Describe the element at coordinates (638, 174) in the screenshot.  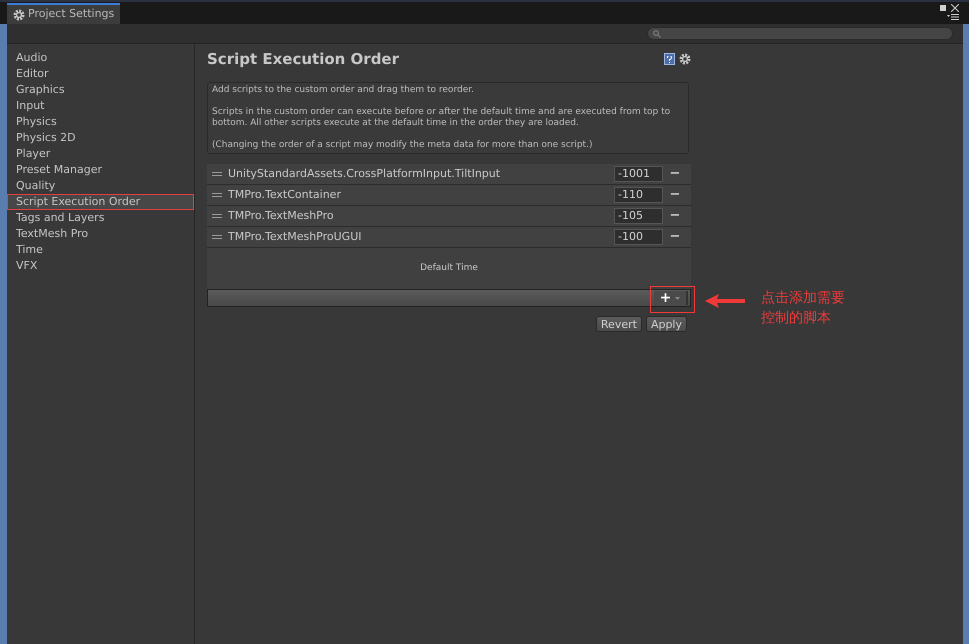
I see `order-field: -1001` at that location.